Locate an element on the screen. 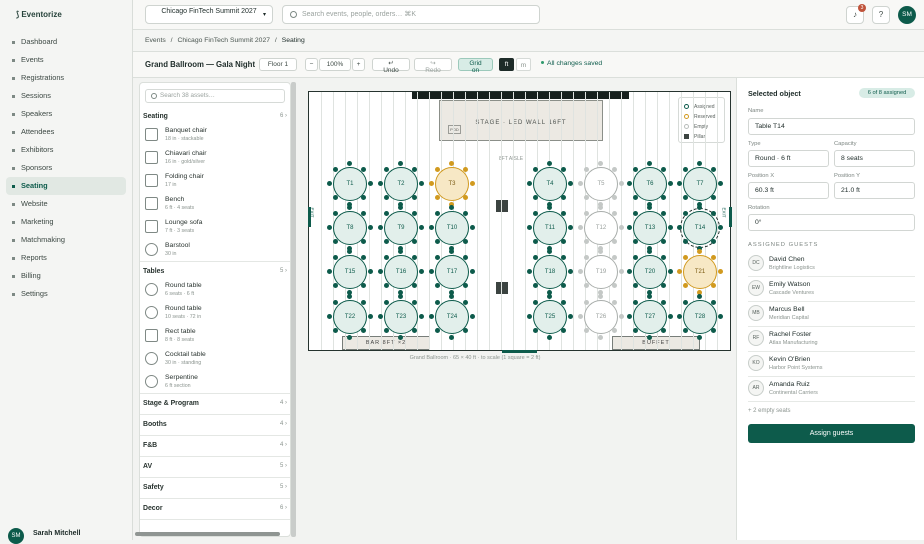  grid-toggle: Grid on is located at coordinates (475, 66).